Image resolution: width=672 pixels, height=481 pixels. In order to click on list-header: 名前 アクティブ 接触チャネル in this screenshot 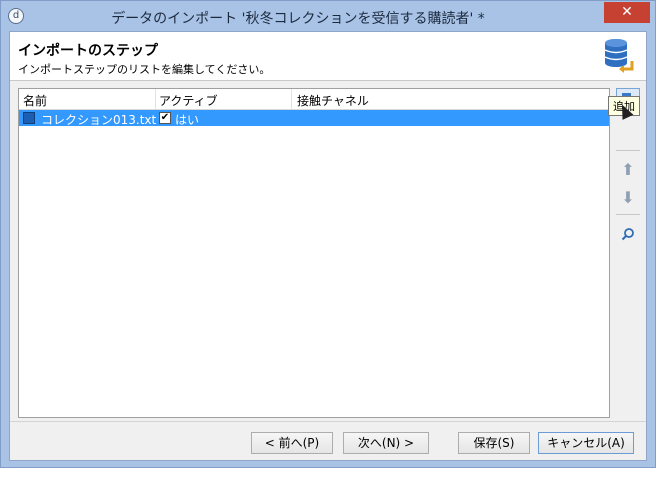, I will do `click(314, 99)`.